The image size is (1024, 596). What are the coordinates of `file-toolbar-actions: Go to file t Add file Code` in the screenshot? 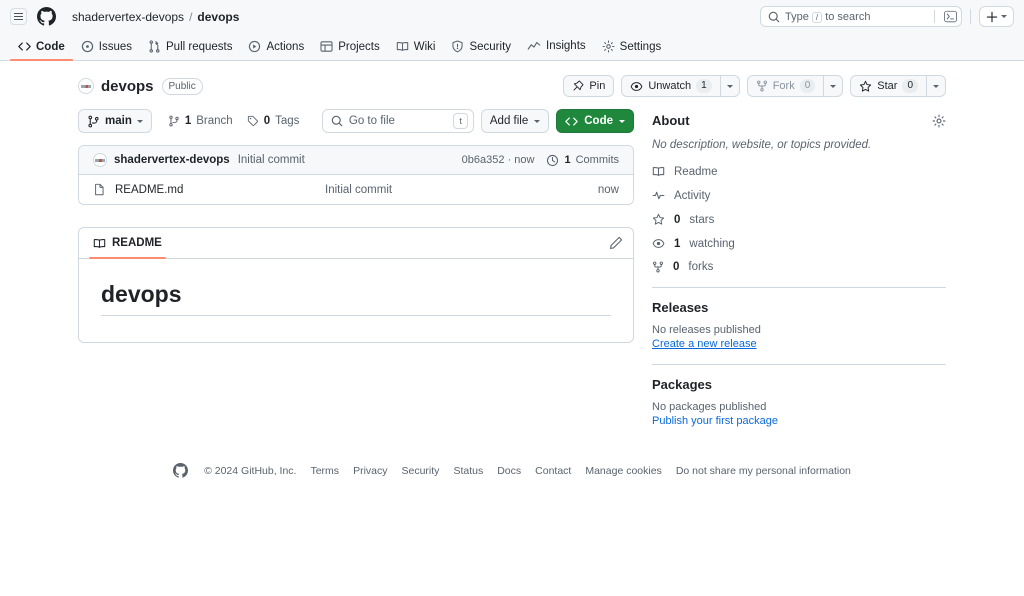 It's located at (477, 121).